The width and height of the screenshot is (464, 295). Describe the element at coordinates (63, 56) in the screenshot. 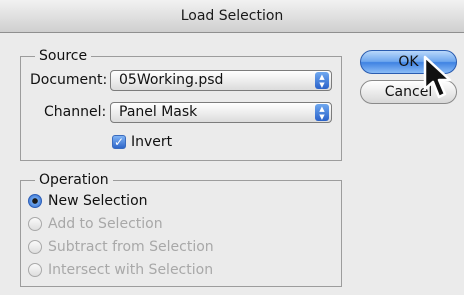

I see `source-group-title: Source` at that location.